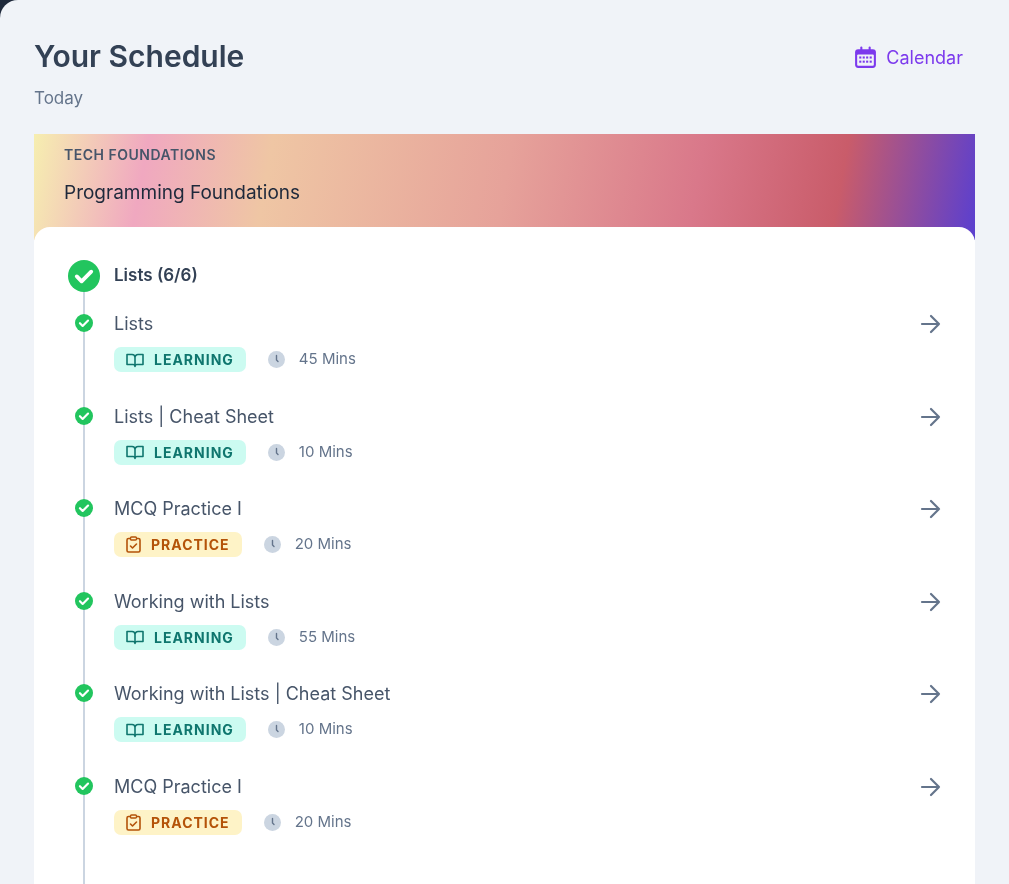 This screenshot has width=1009, height=884. I want to click on duration-label: 55 Mins, so click(327, 636).